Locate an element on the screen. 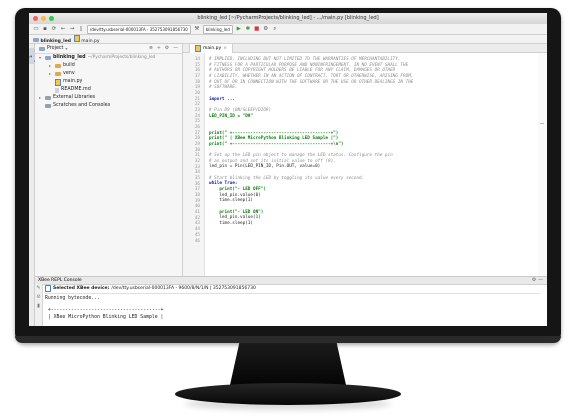 The height and width of the screenshot is (418, 576). breadcrumb-folder-icon is located at coordinates (36, 40).